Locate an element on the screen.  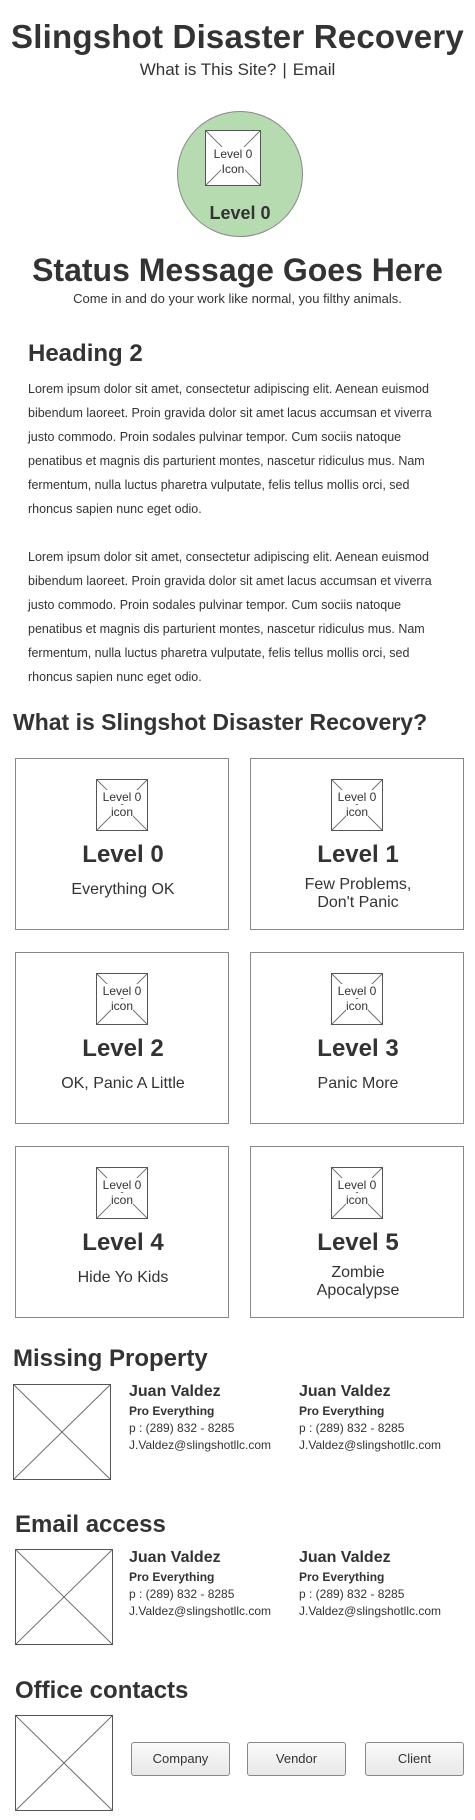
vendor-button: Vendor is located at coordinates (296, 1759).